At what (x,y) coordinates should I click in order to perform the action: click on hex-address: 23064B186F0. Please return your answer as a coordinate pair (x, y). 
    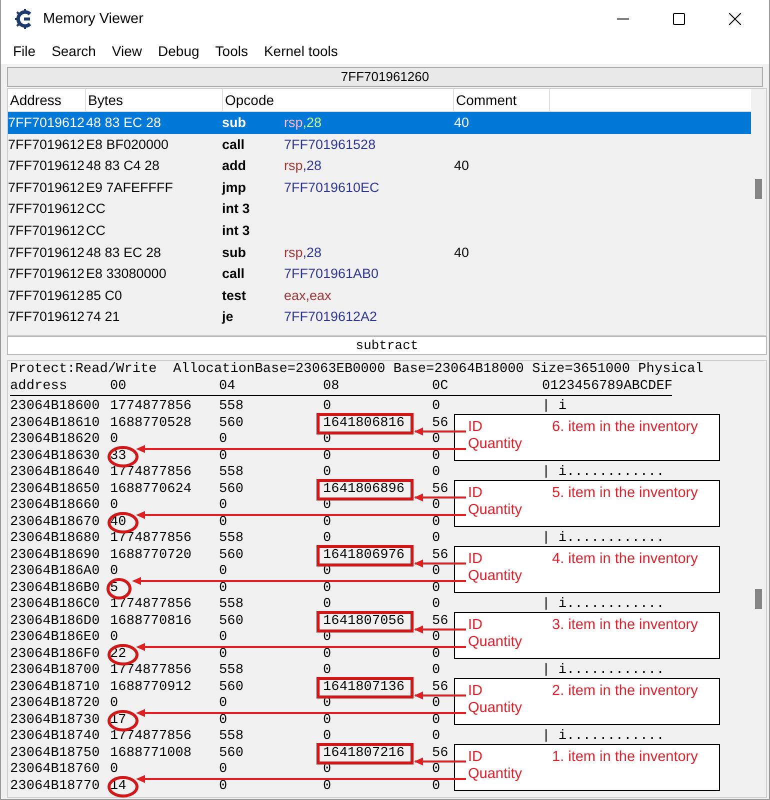
    Looking at the image, I should click on (55, 654).